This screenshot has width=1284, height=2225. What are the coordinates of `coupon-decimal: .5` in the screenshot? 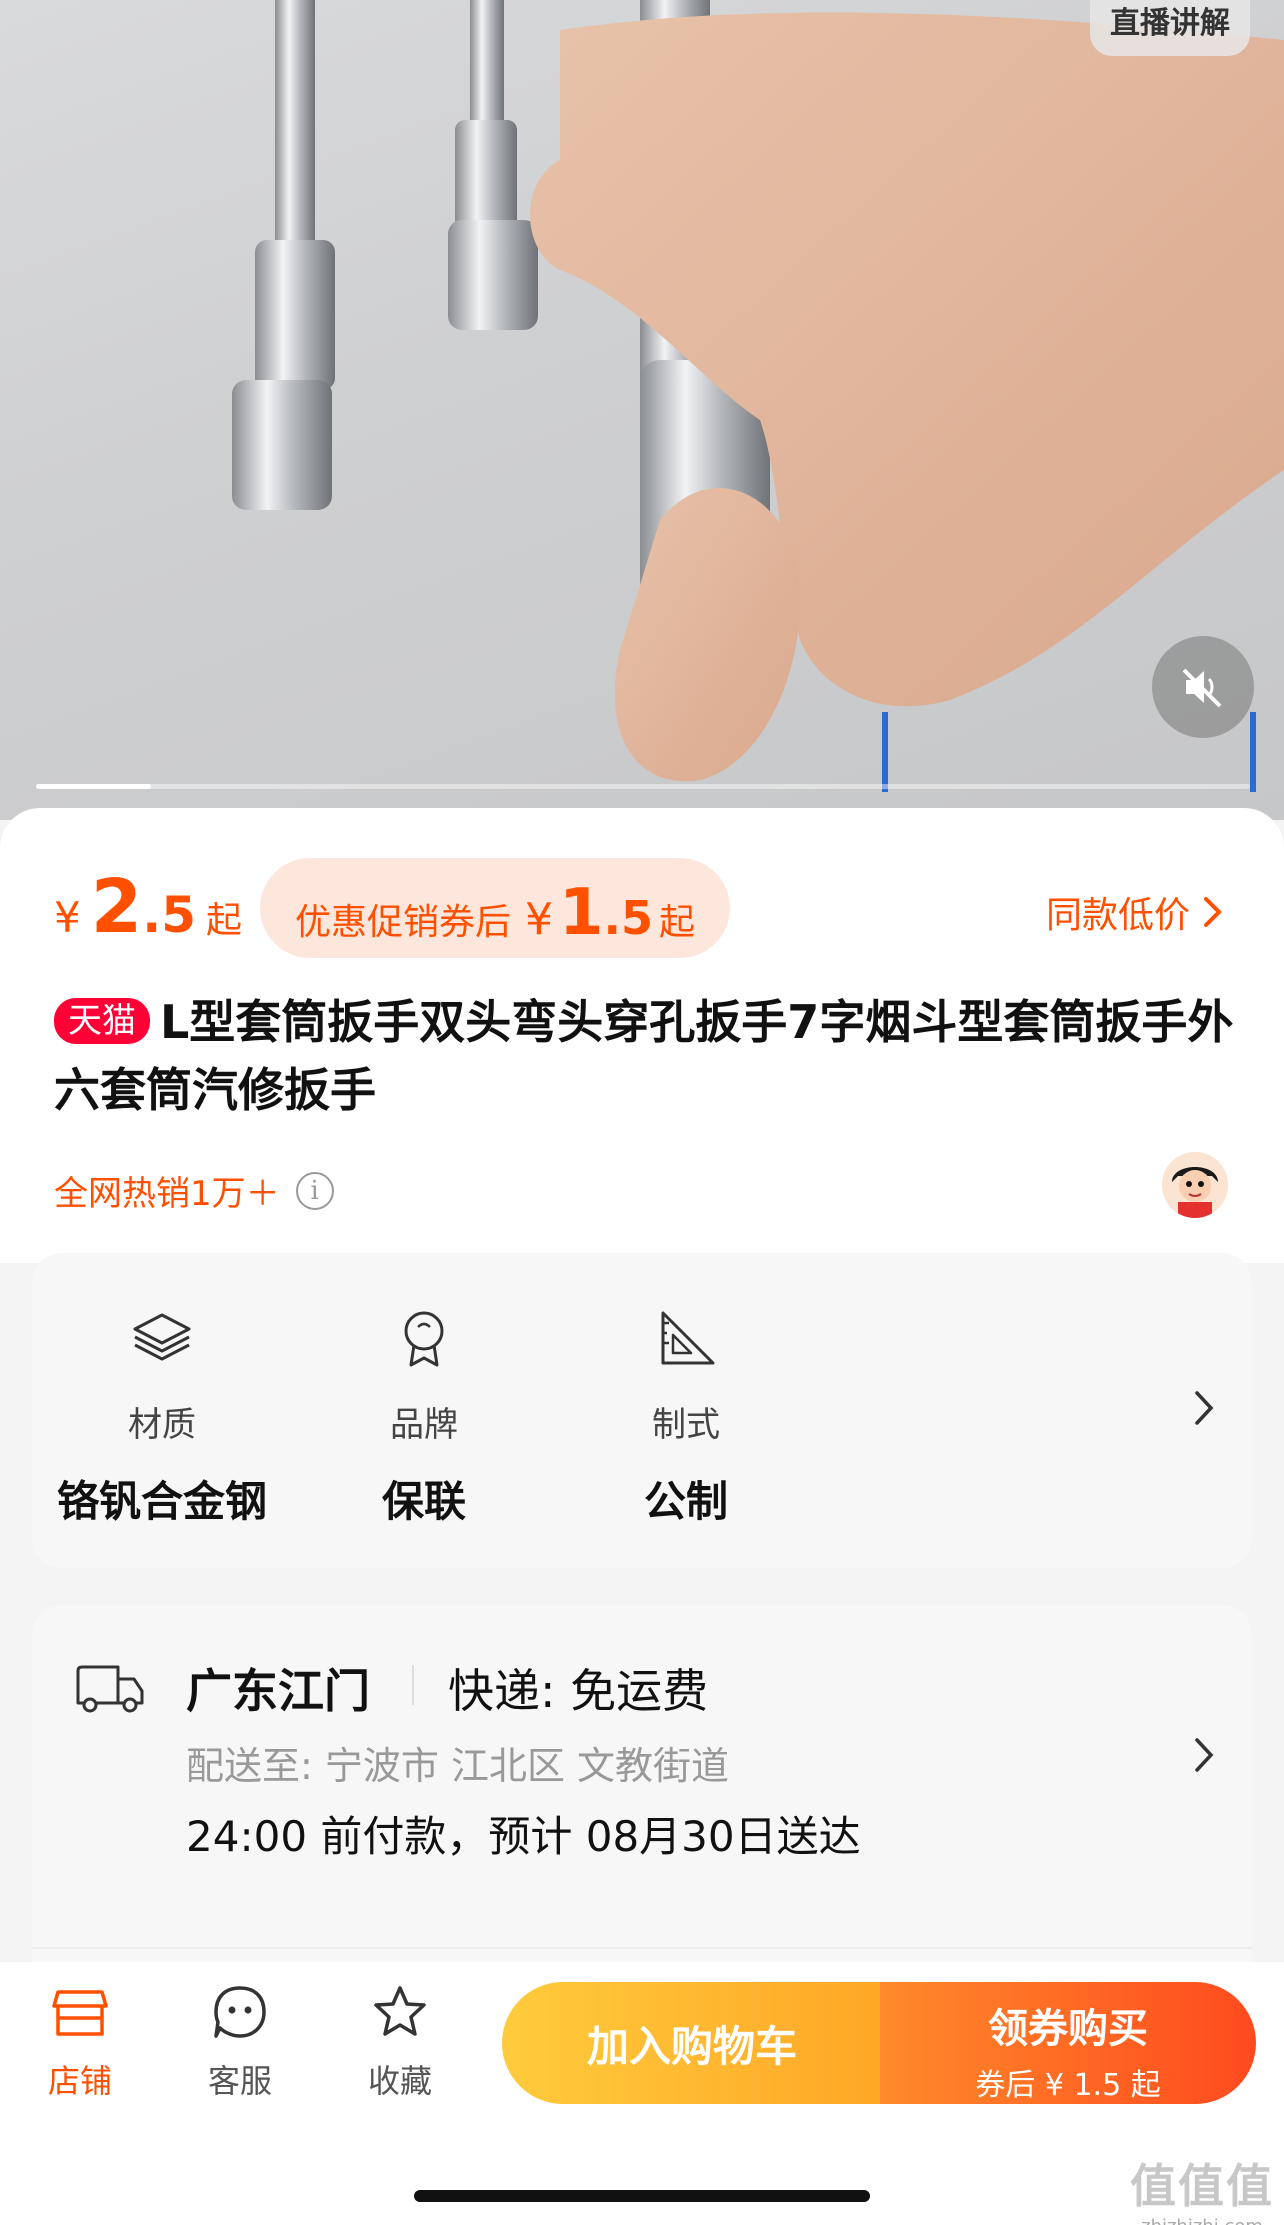 It's located at (628, 918).